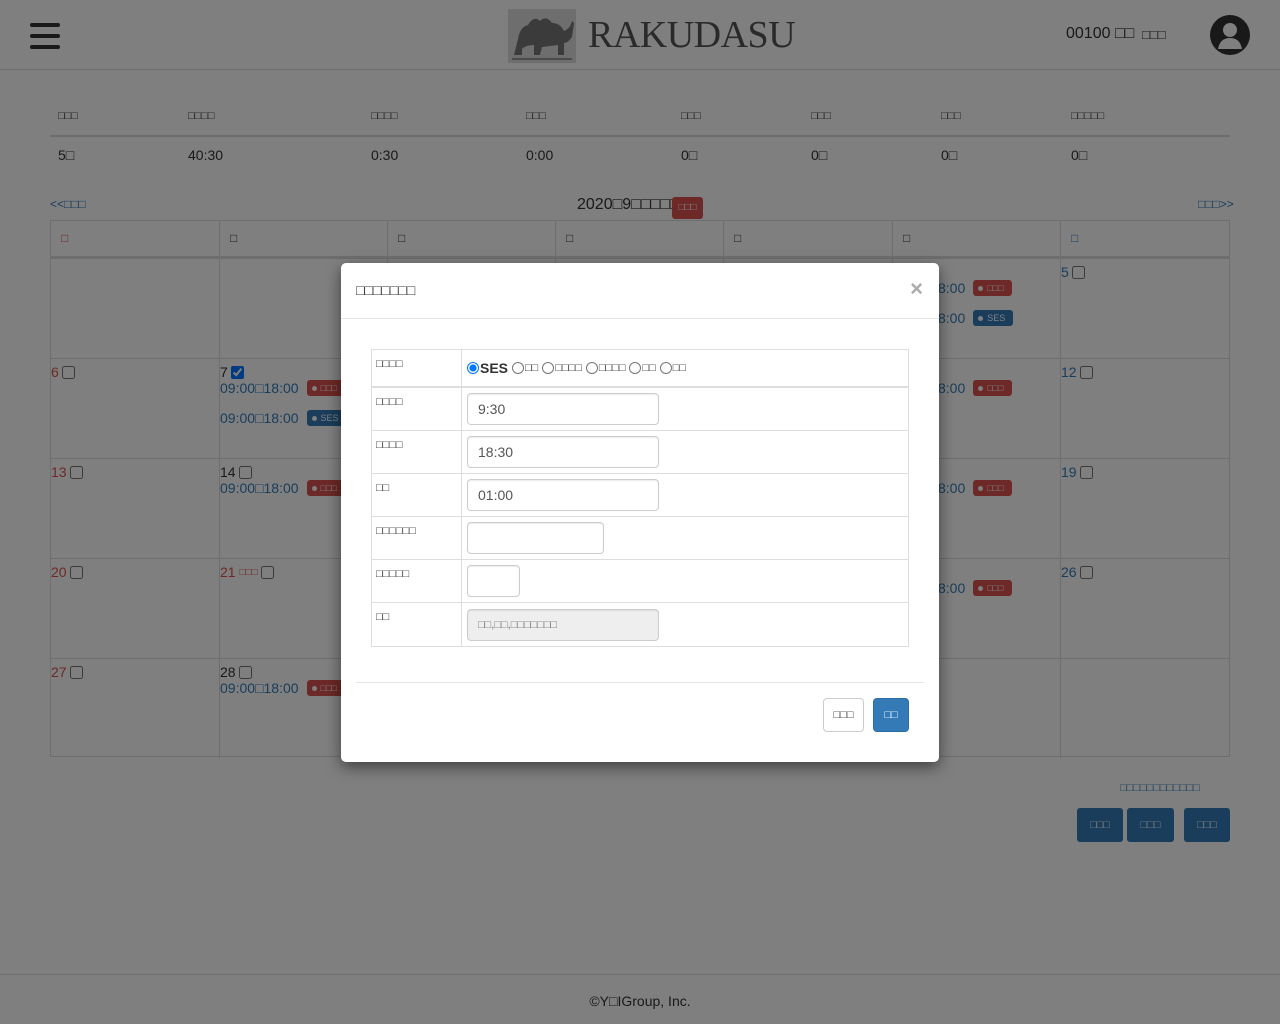 The height and width of the screenshot is (1024, 1280). I want to click on modal-footer-divider, so click(640, 682).